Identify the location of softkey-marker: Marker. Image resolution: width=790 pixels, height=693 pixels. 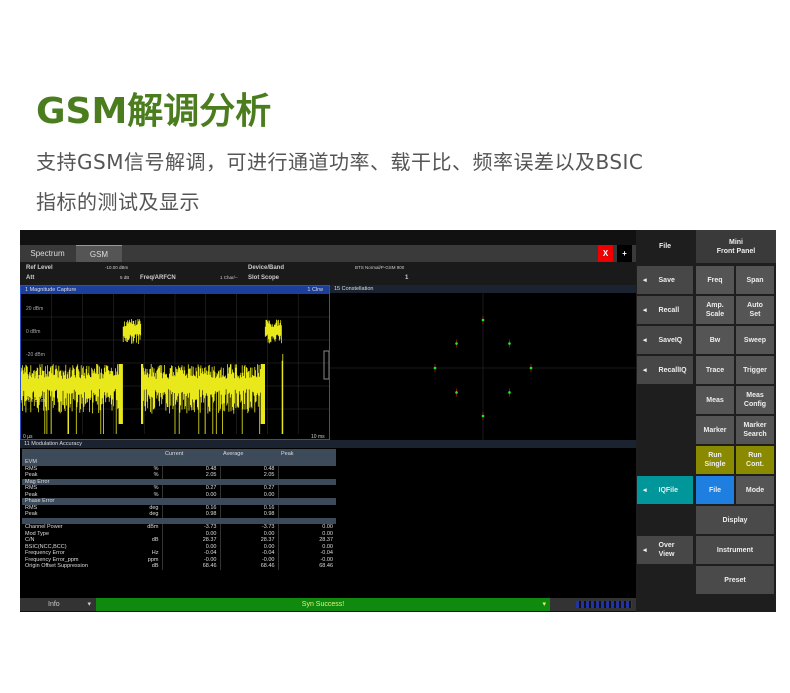
(715, 430).